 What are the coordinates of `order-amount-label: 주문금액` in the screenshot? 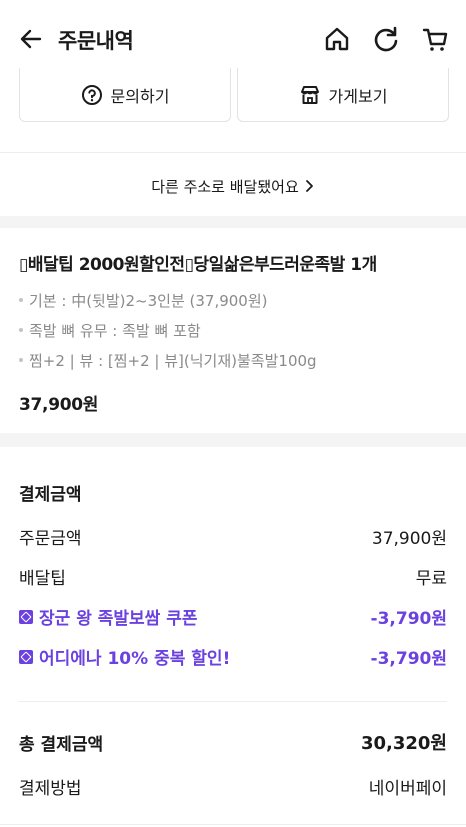 It's located at (50, 539).